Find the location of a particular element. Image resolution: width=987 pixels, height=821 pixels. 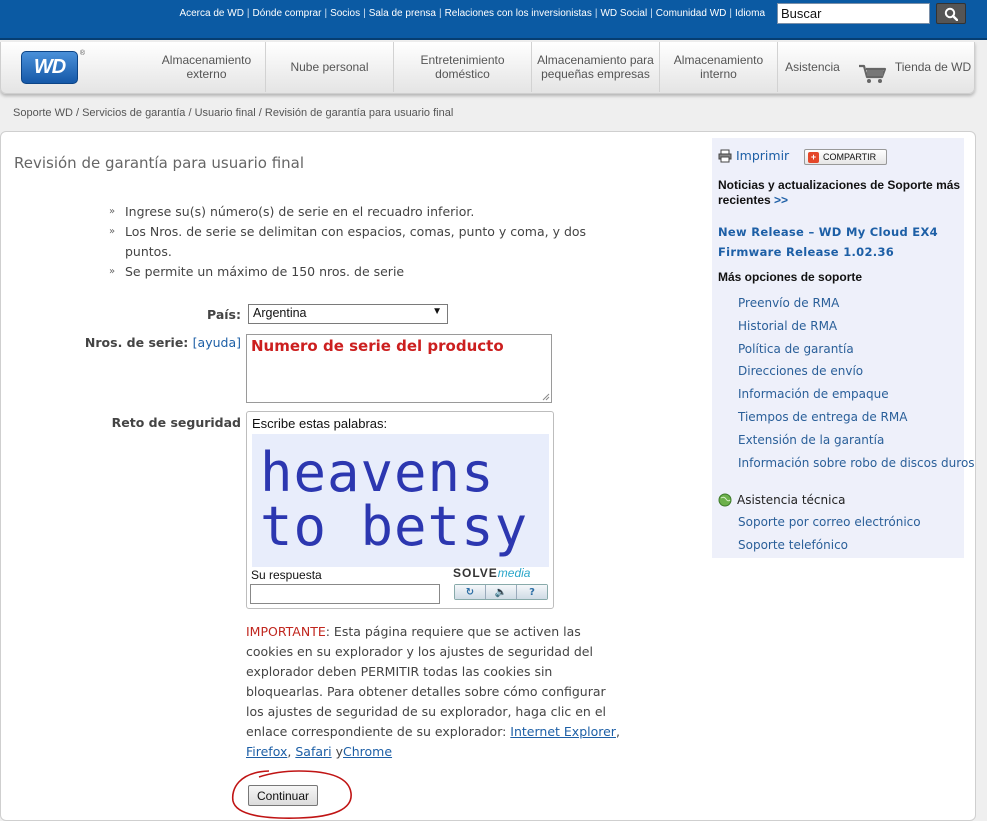

captcha-answer-input is located at coordinates (345, 594).